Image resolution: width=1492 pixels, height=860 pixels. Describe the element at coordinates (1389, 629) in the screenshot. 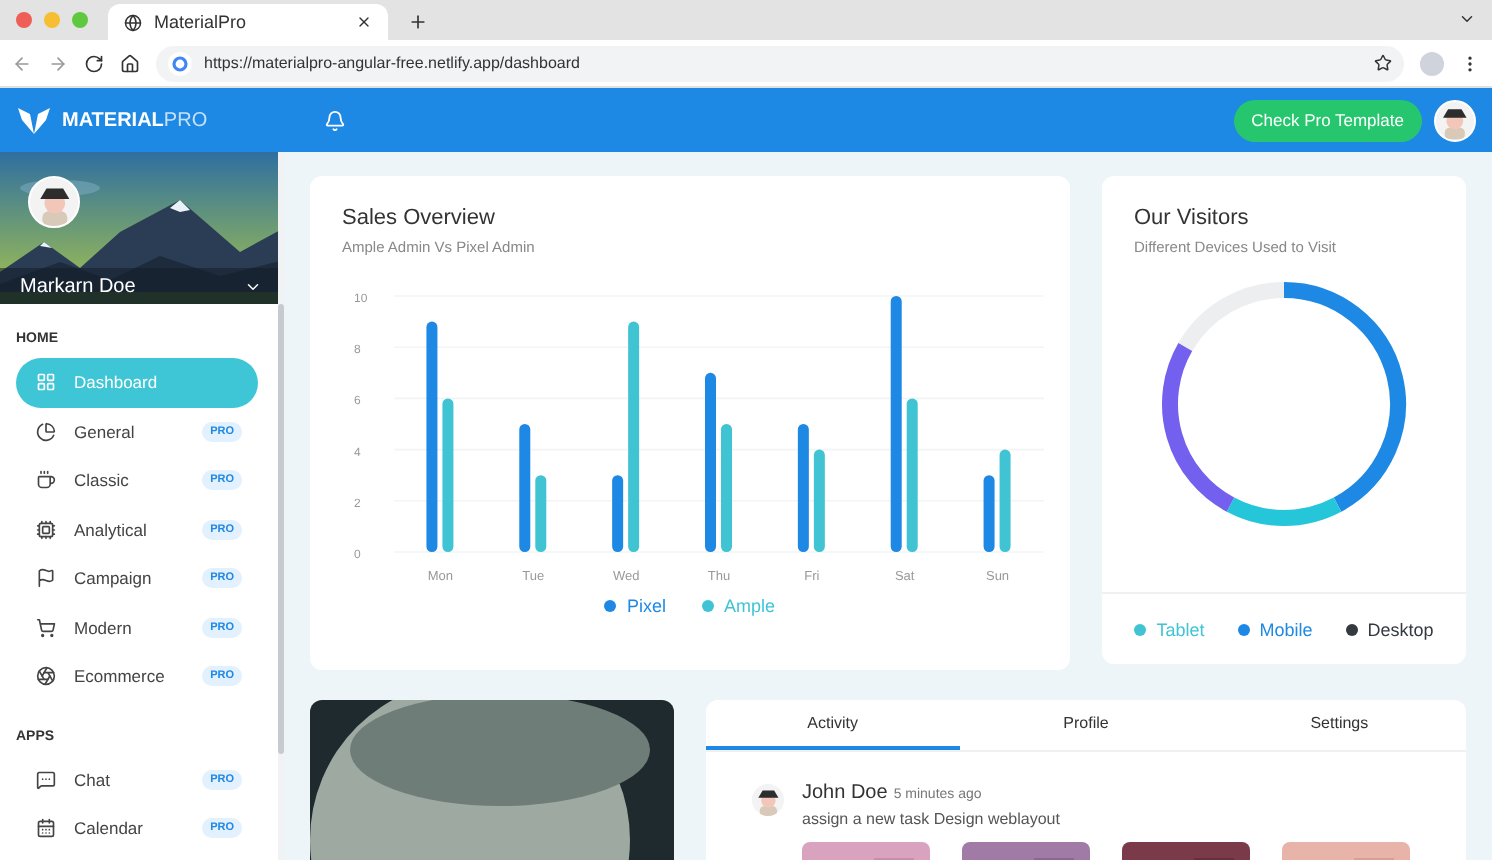

I see `legend-item: Desktop` at that location.